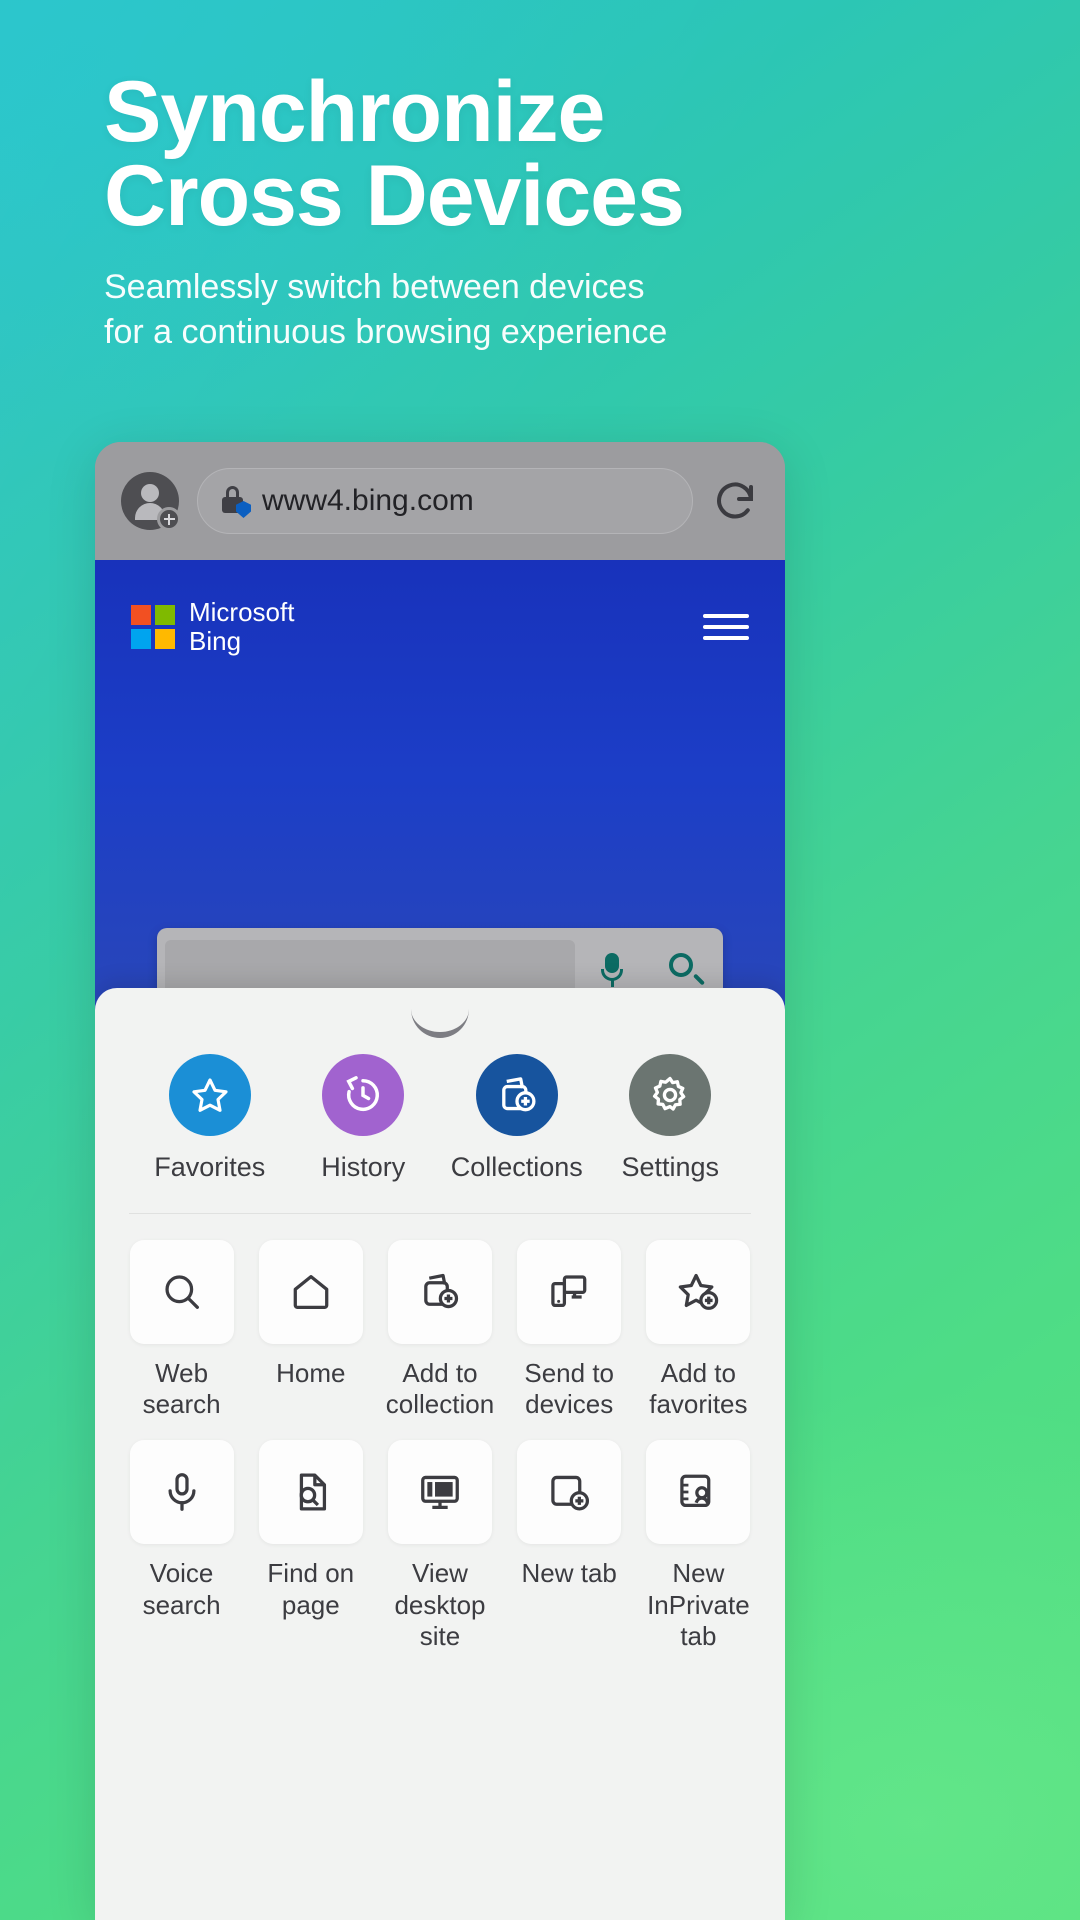 The width and height of the screenshot is (1080, 1920). Describe the element at coordinates (440, 1573) in the screenshot. I see `label-line1: View` at that location.